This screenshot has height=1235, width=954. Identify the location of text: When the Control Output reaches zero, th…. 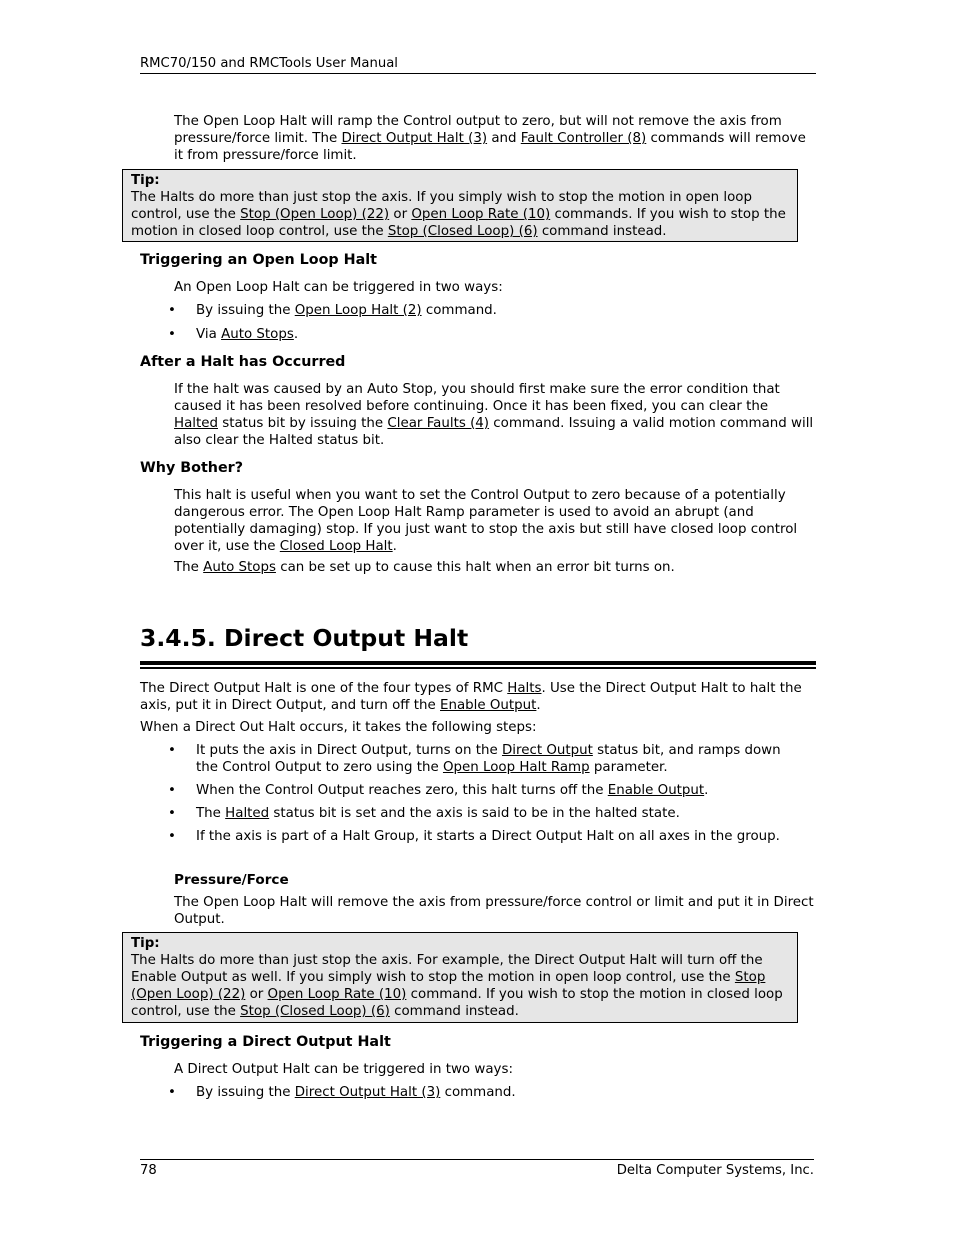
(402, 790).